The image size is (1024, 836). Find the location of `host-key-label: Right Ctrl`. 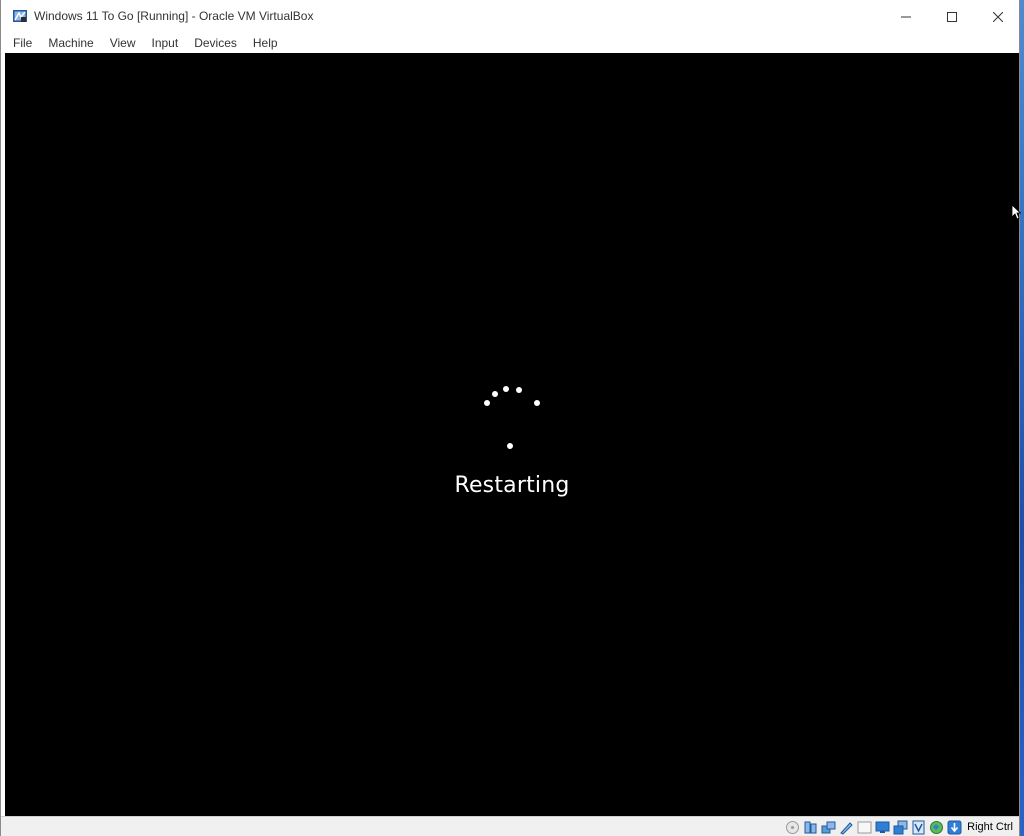

host-key-label: Right Ctrl is located at coordinates (990, 827).